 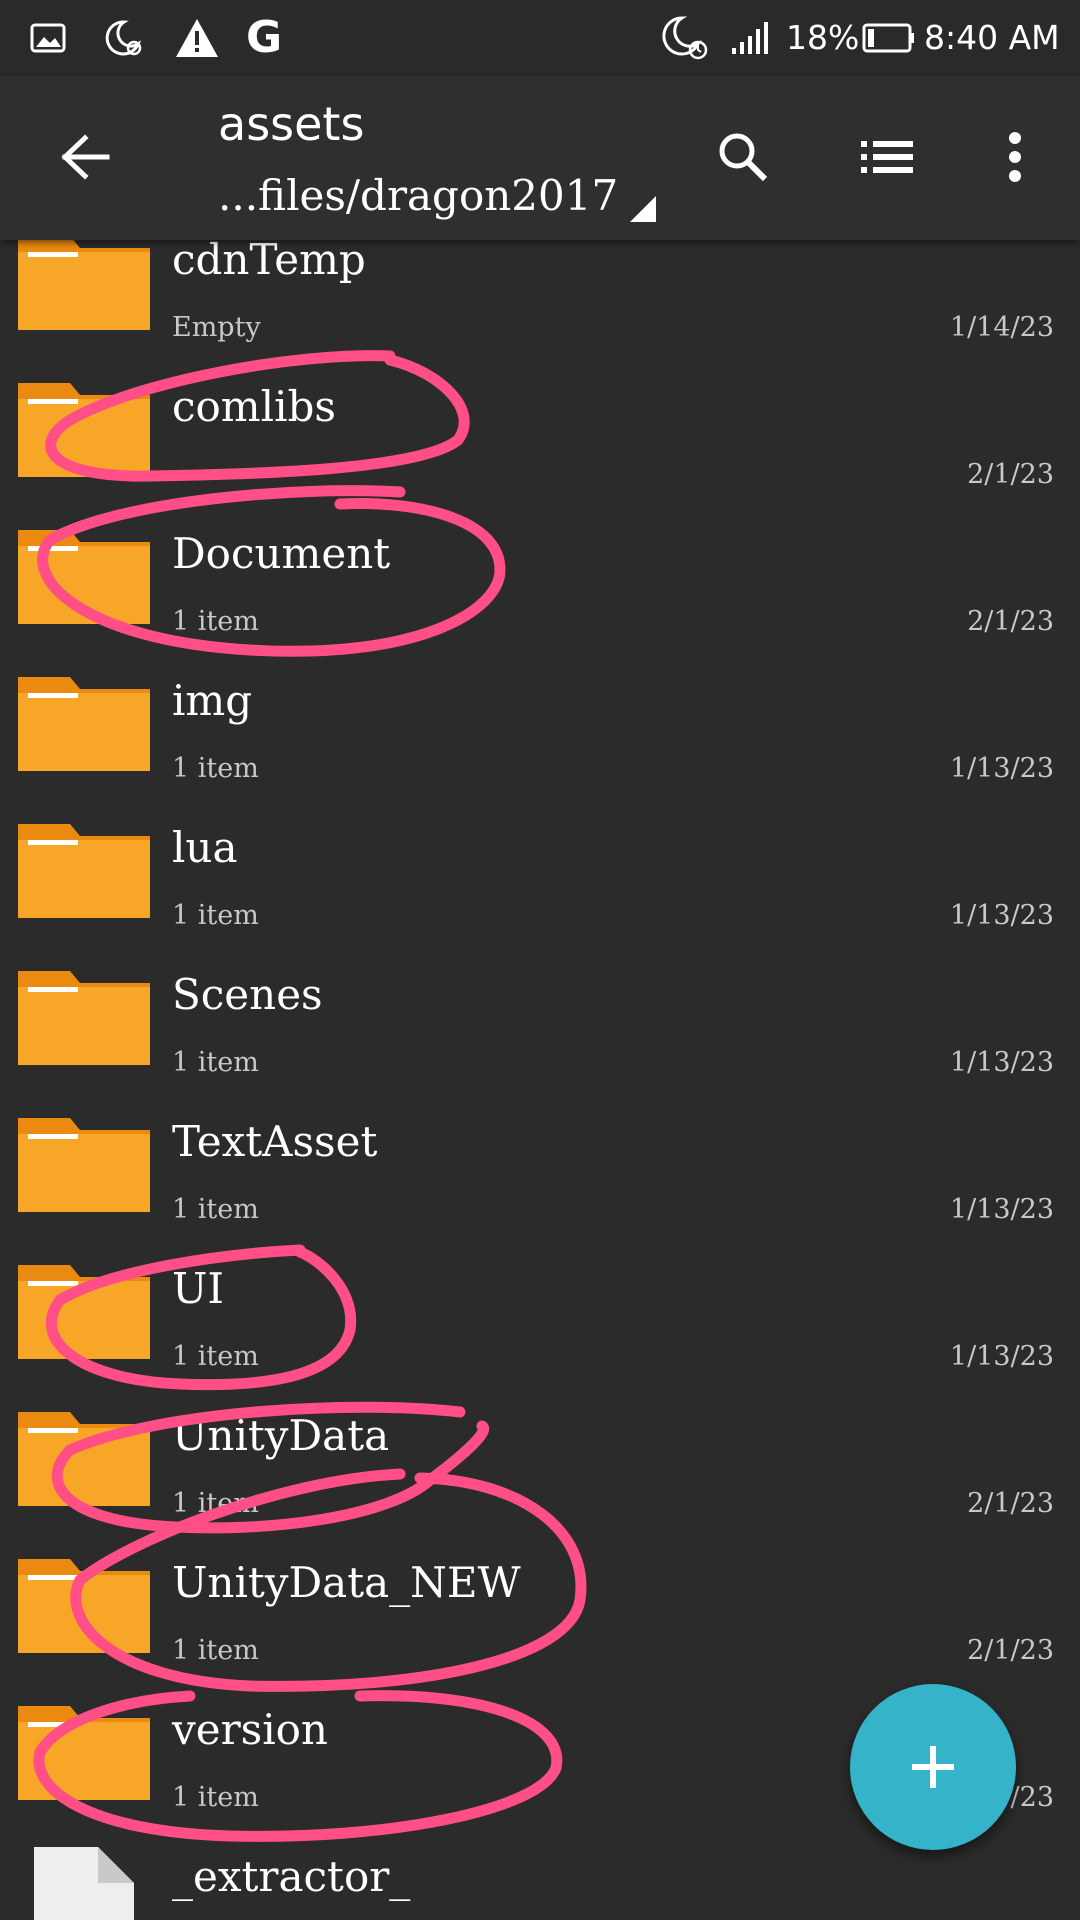 I want to click on back-button, so click(x=85, y=157).